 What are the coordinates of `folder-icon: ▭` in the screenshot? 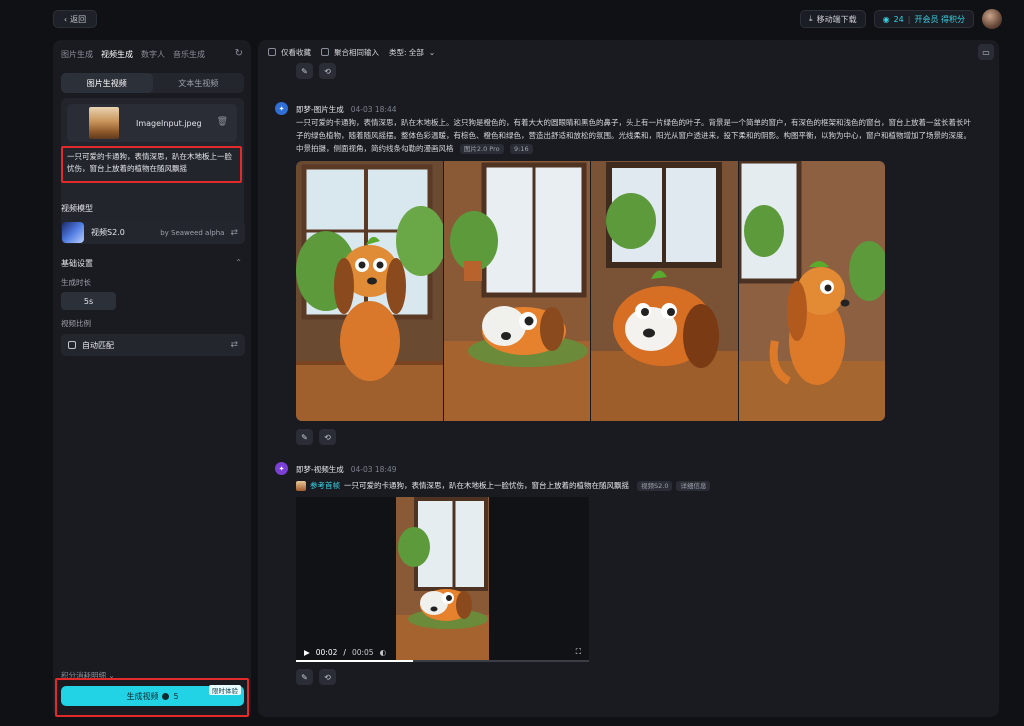 It's located at (986, 52).